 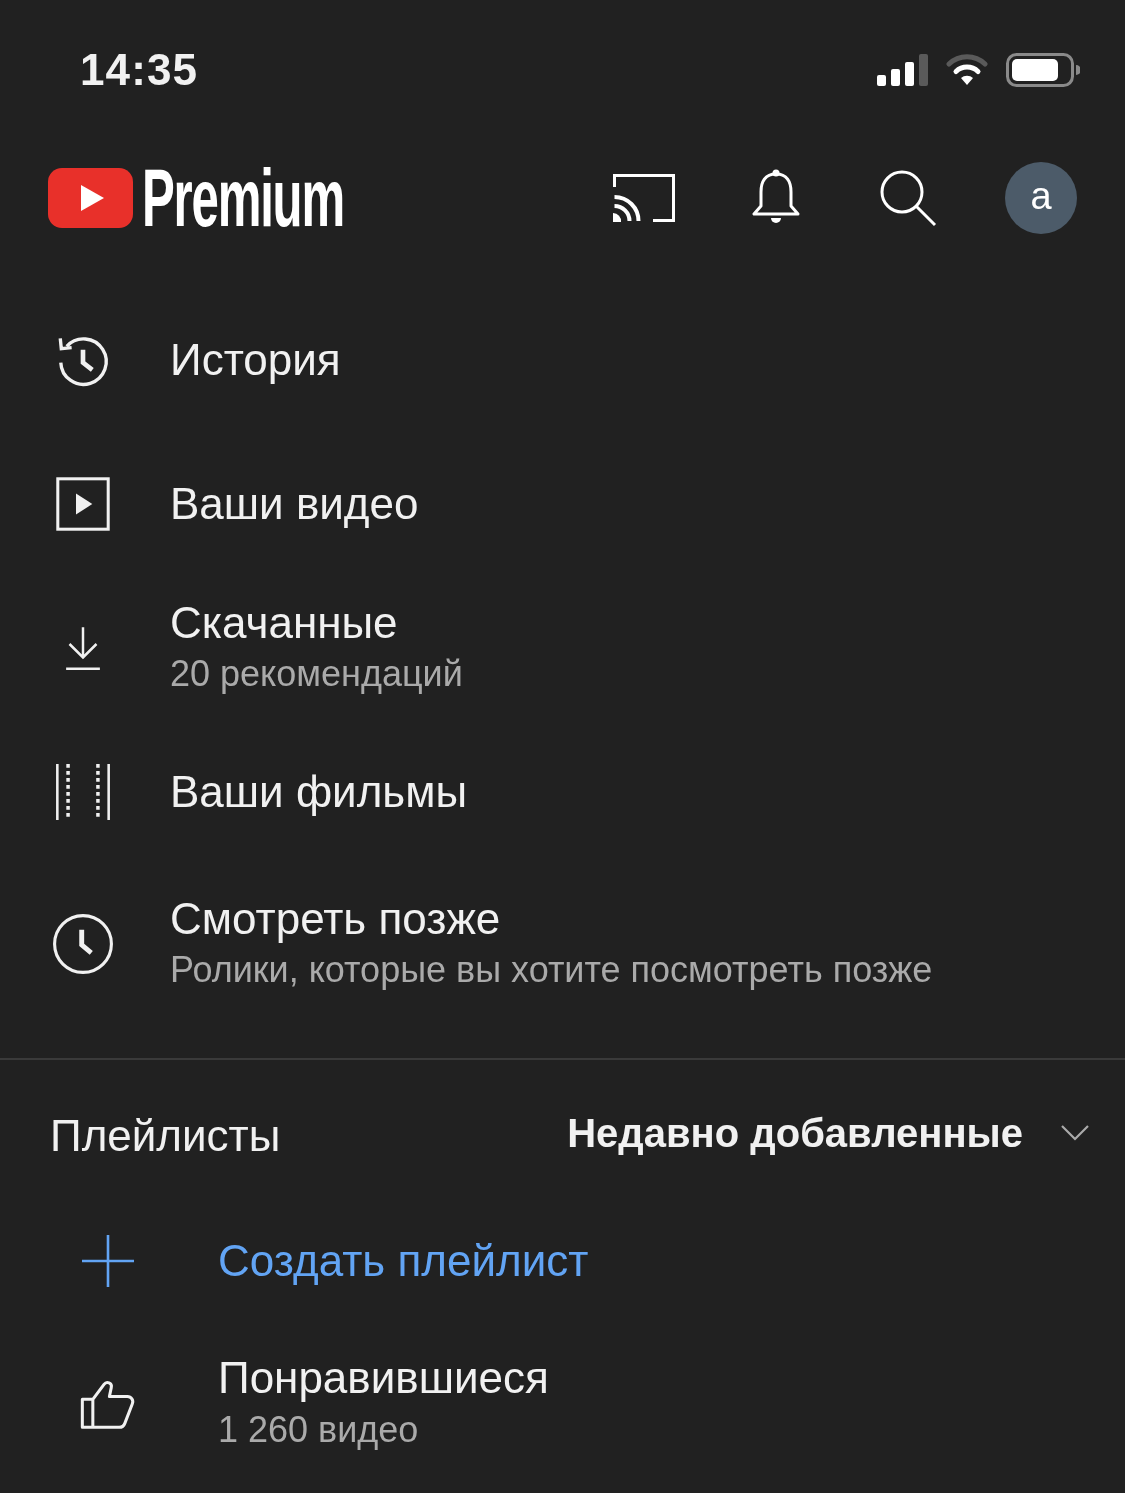 I want to click on menu-item-title: Скачанные, so click(x=316, y=623).